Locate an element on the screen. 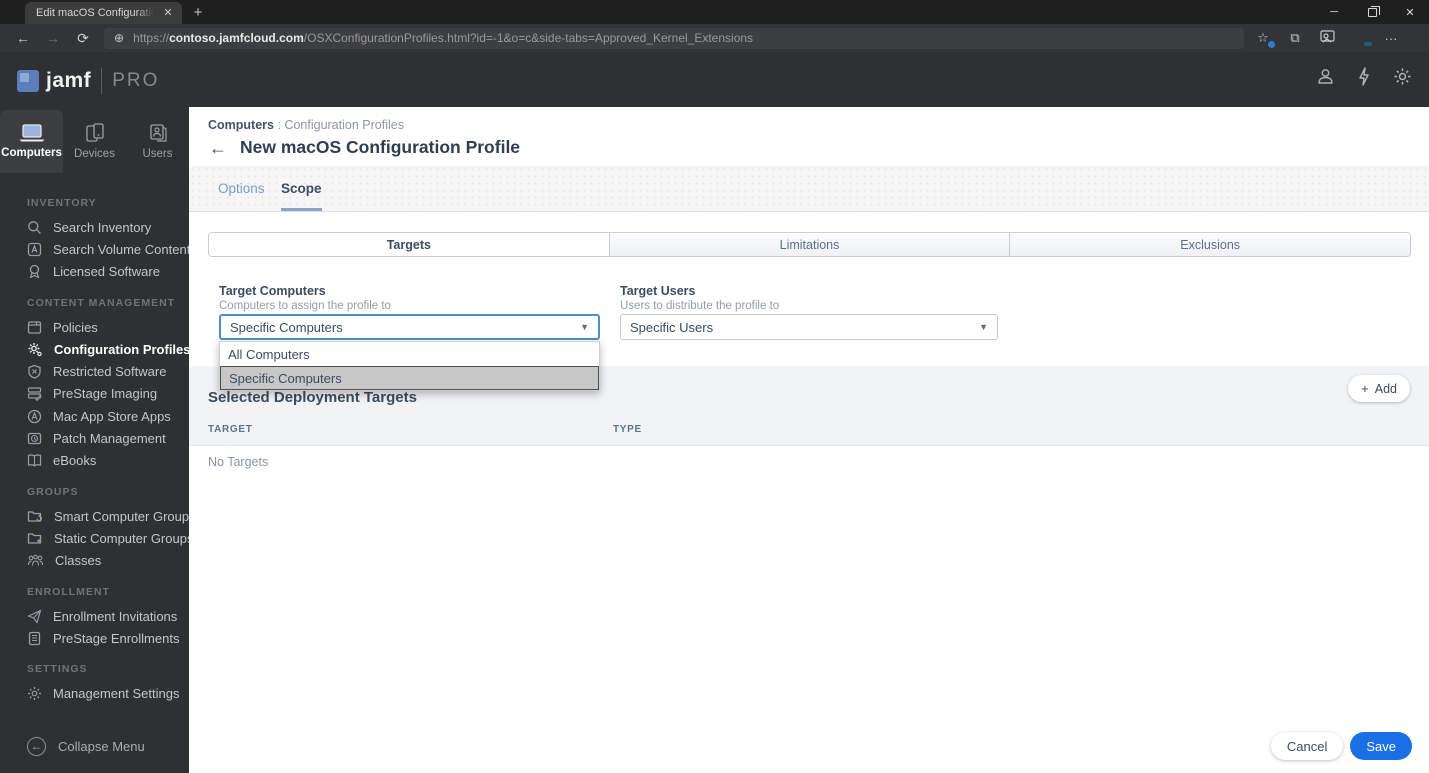  browser-tab-title: Edit macOS Configuration Profile is located at coordinates (95, 13).